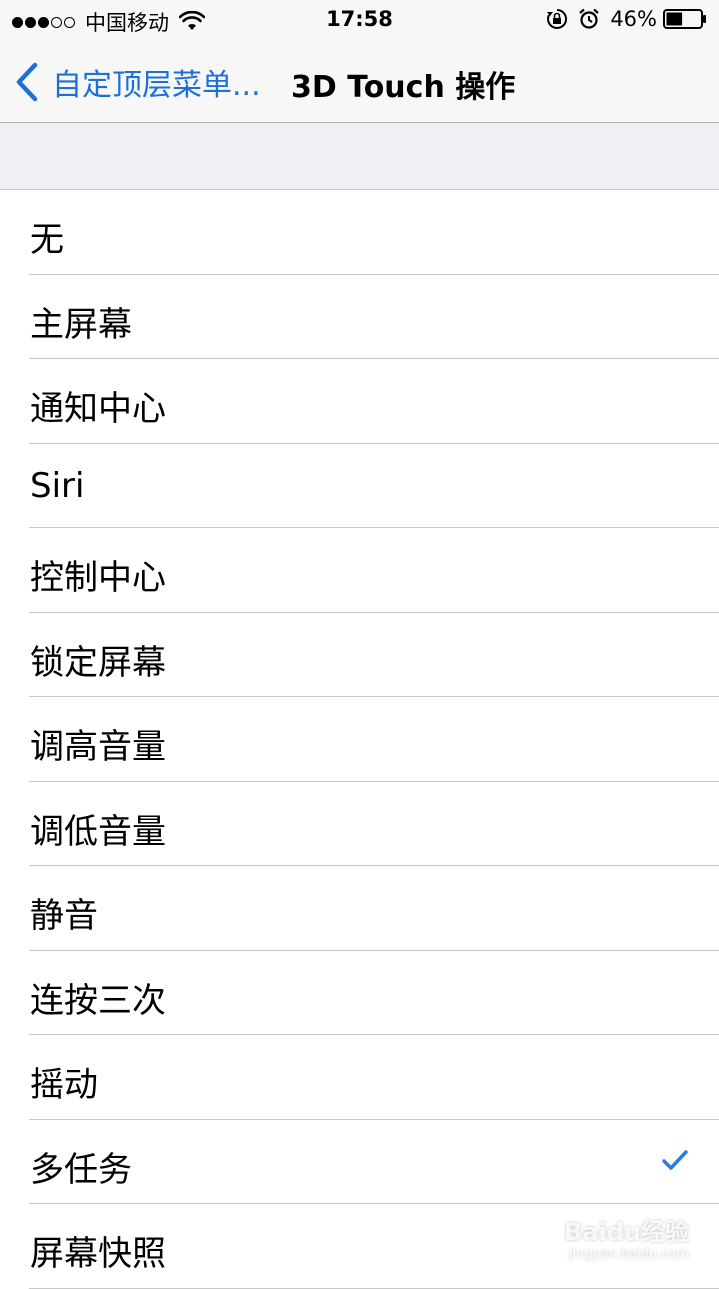 The width and height of the screenshot is (719, 1289). I want to click on navigation-bar: 自定顶层菜单... 3D Touch 操作, so click(359, 81).